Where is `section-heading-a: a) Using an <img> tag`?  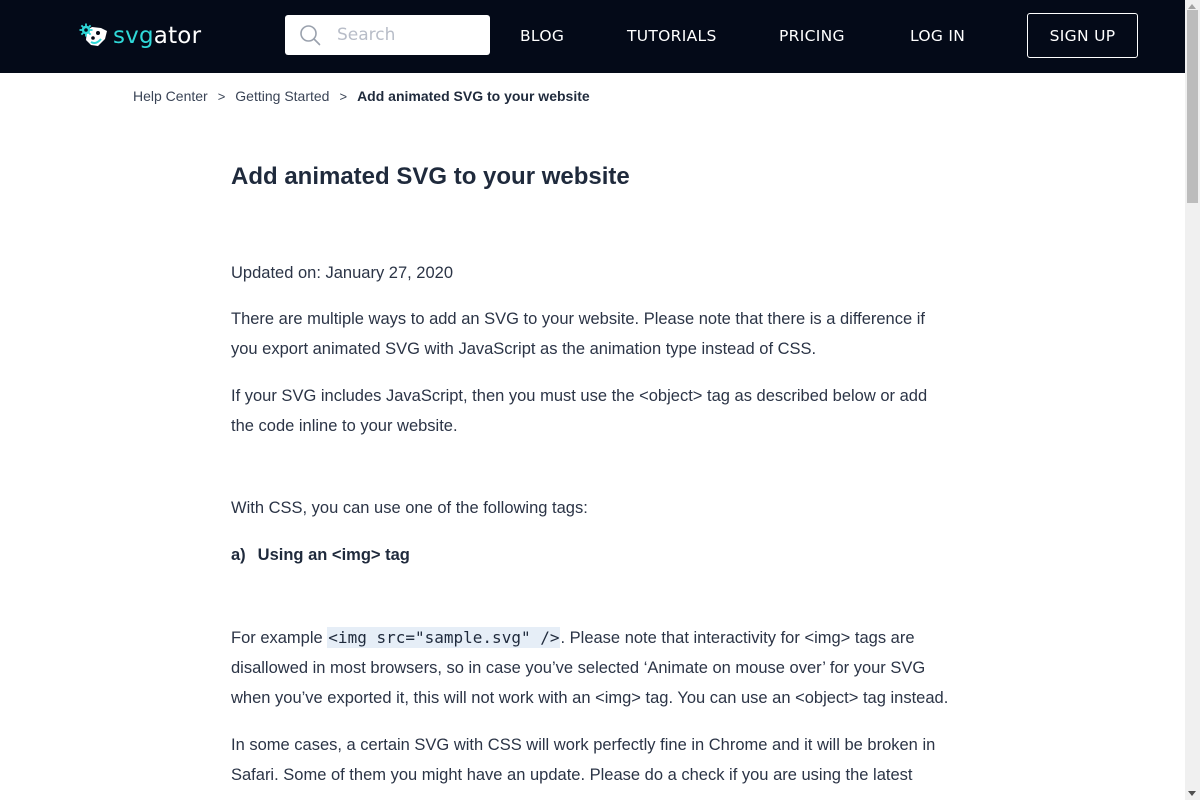 section-heading-a: a) Using an <img> tag is located at coordinates (591, 555).